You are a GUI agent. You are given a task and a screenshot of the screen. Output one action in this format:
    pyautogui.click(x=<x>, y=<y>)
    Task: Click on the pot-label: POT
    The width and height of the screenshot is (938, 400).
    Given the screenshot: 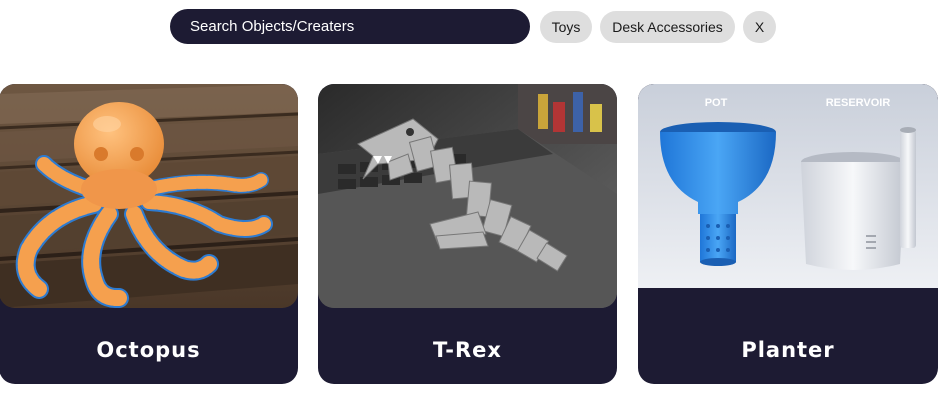 What is the action you would take?
    pyautogui.click(x=716, y=103)
    